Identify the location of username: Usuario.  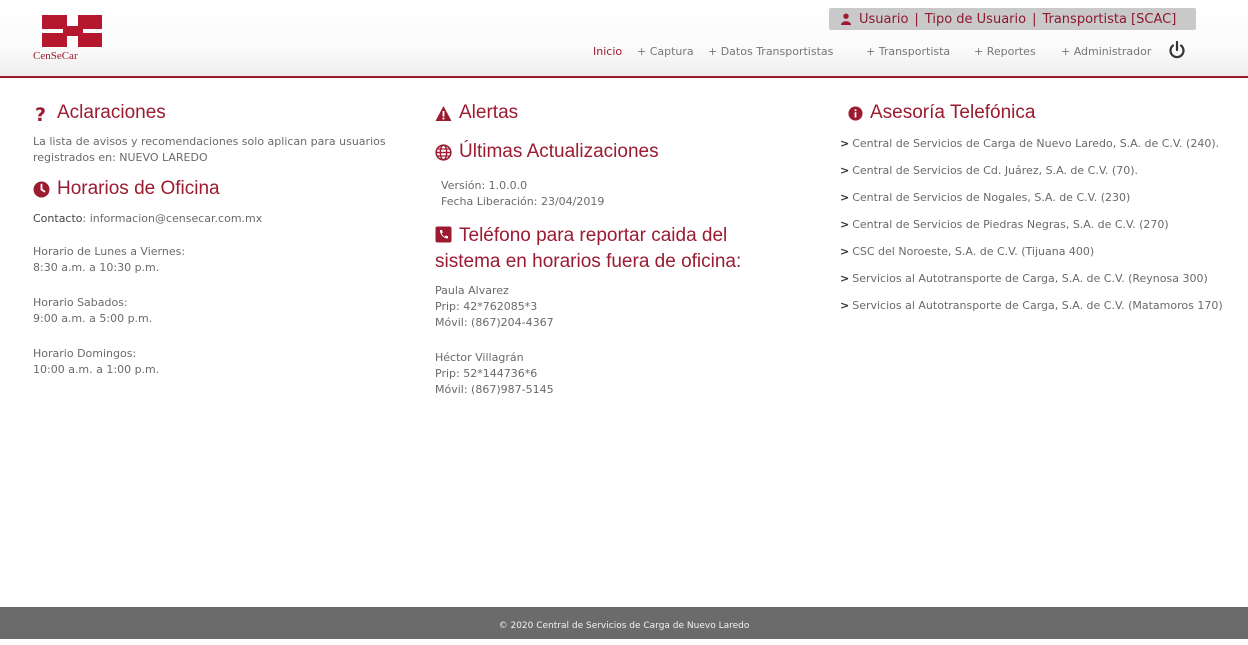
(884, 19).